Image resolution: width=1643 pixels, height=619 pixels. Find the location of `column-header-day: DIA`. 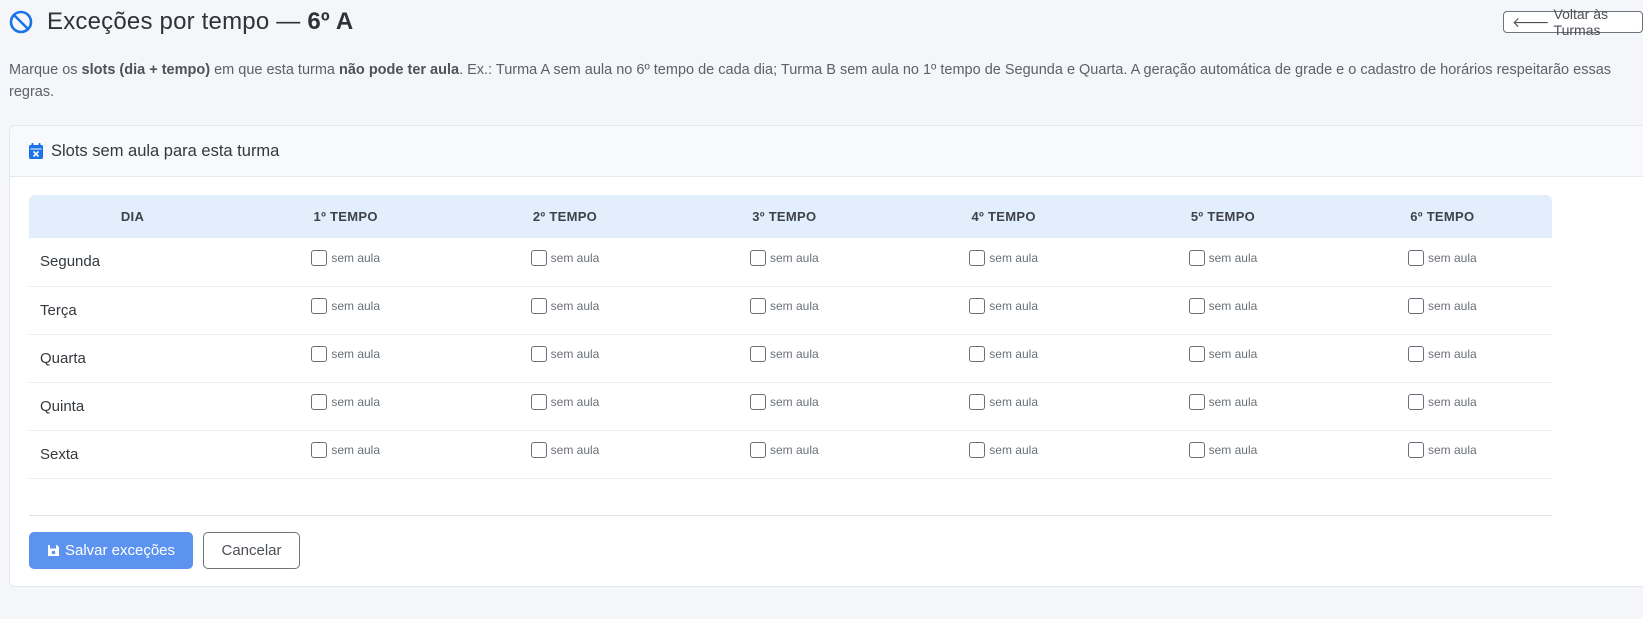

column-header-day: DIA is located at coordinates (132, 216).